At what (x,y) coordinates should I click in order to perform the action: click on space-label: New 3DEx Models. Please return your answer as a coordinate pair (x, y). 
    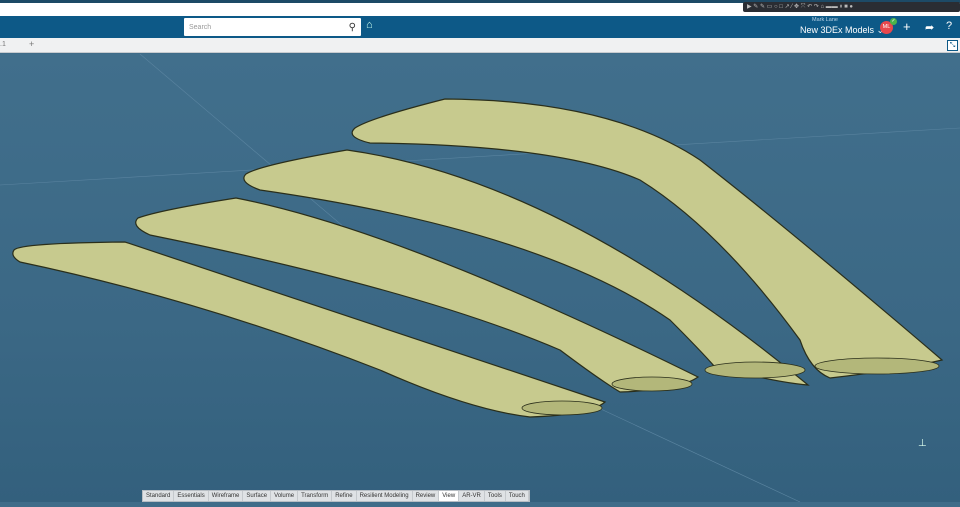
    Looking at the image, I should click on (837, 30).